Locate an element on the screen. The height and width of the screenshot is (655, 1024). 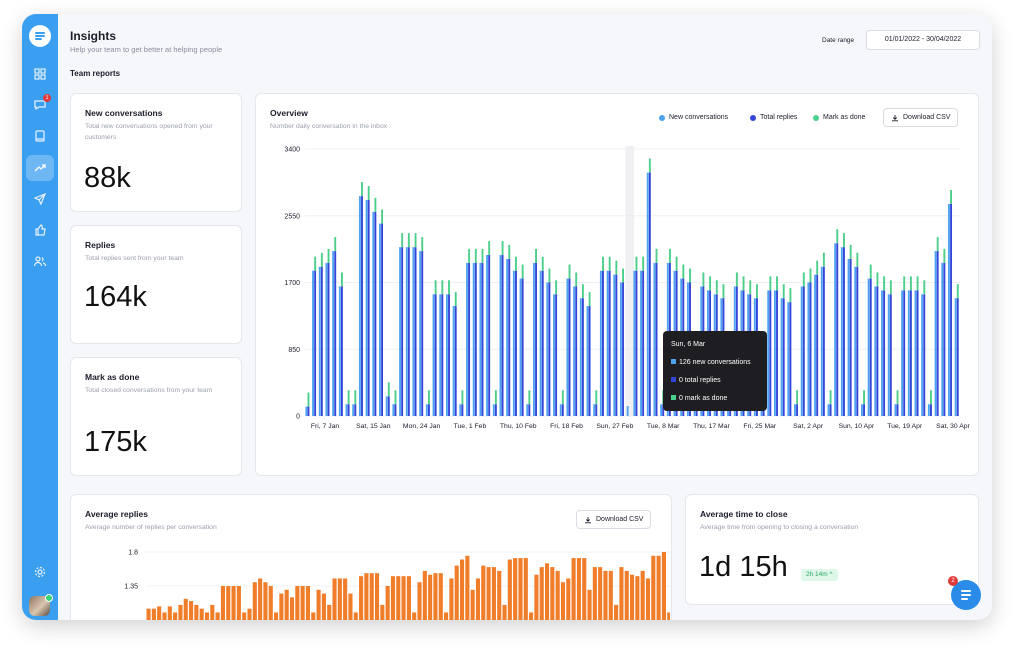
sidebar-item-settings is located at coordinates (40, 572).